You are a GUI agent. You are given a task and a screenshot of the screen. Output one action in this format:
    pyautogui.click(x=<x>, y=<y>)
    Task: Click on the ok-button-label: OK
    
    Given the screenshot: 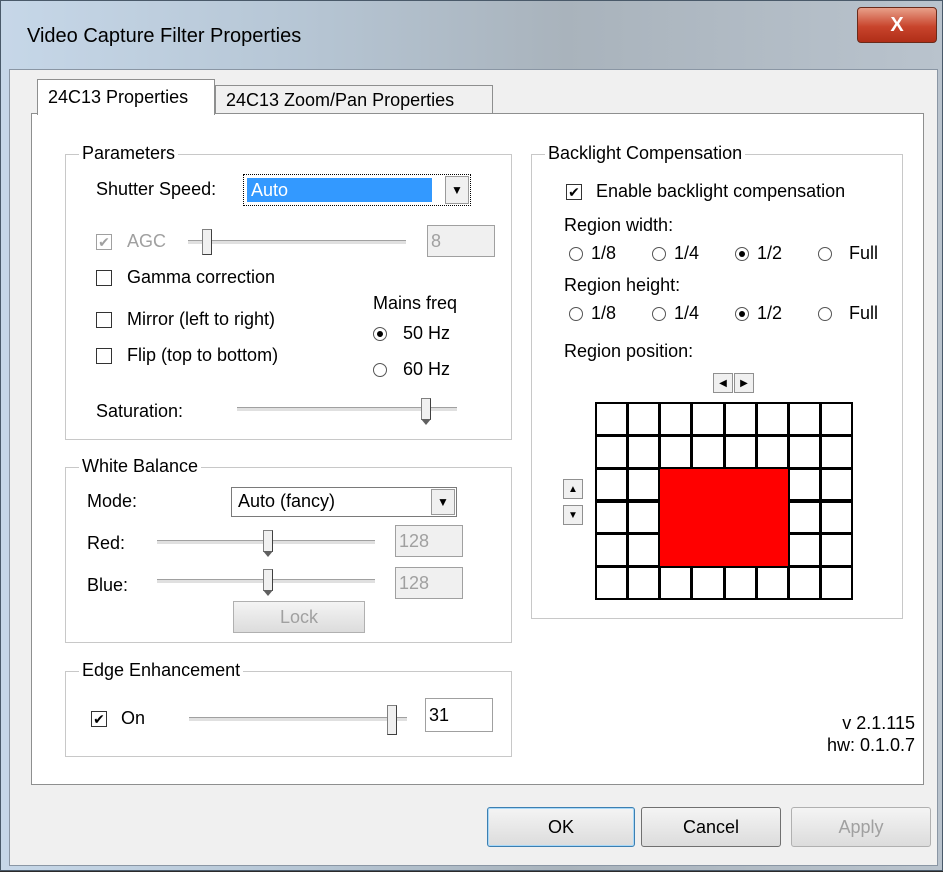 What is the action you would take?
    pyautogui.click(x=560, y=826)
    